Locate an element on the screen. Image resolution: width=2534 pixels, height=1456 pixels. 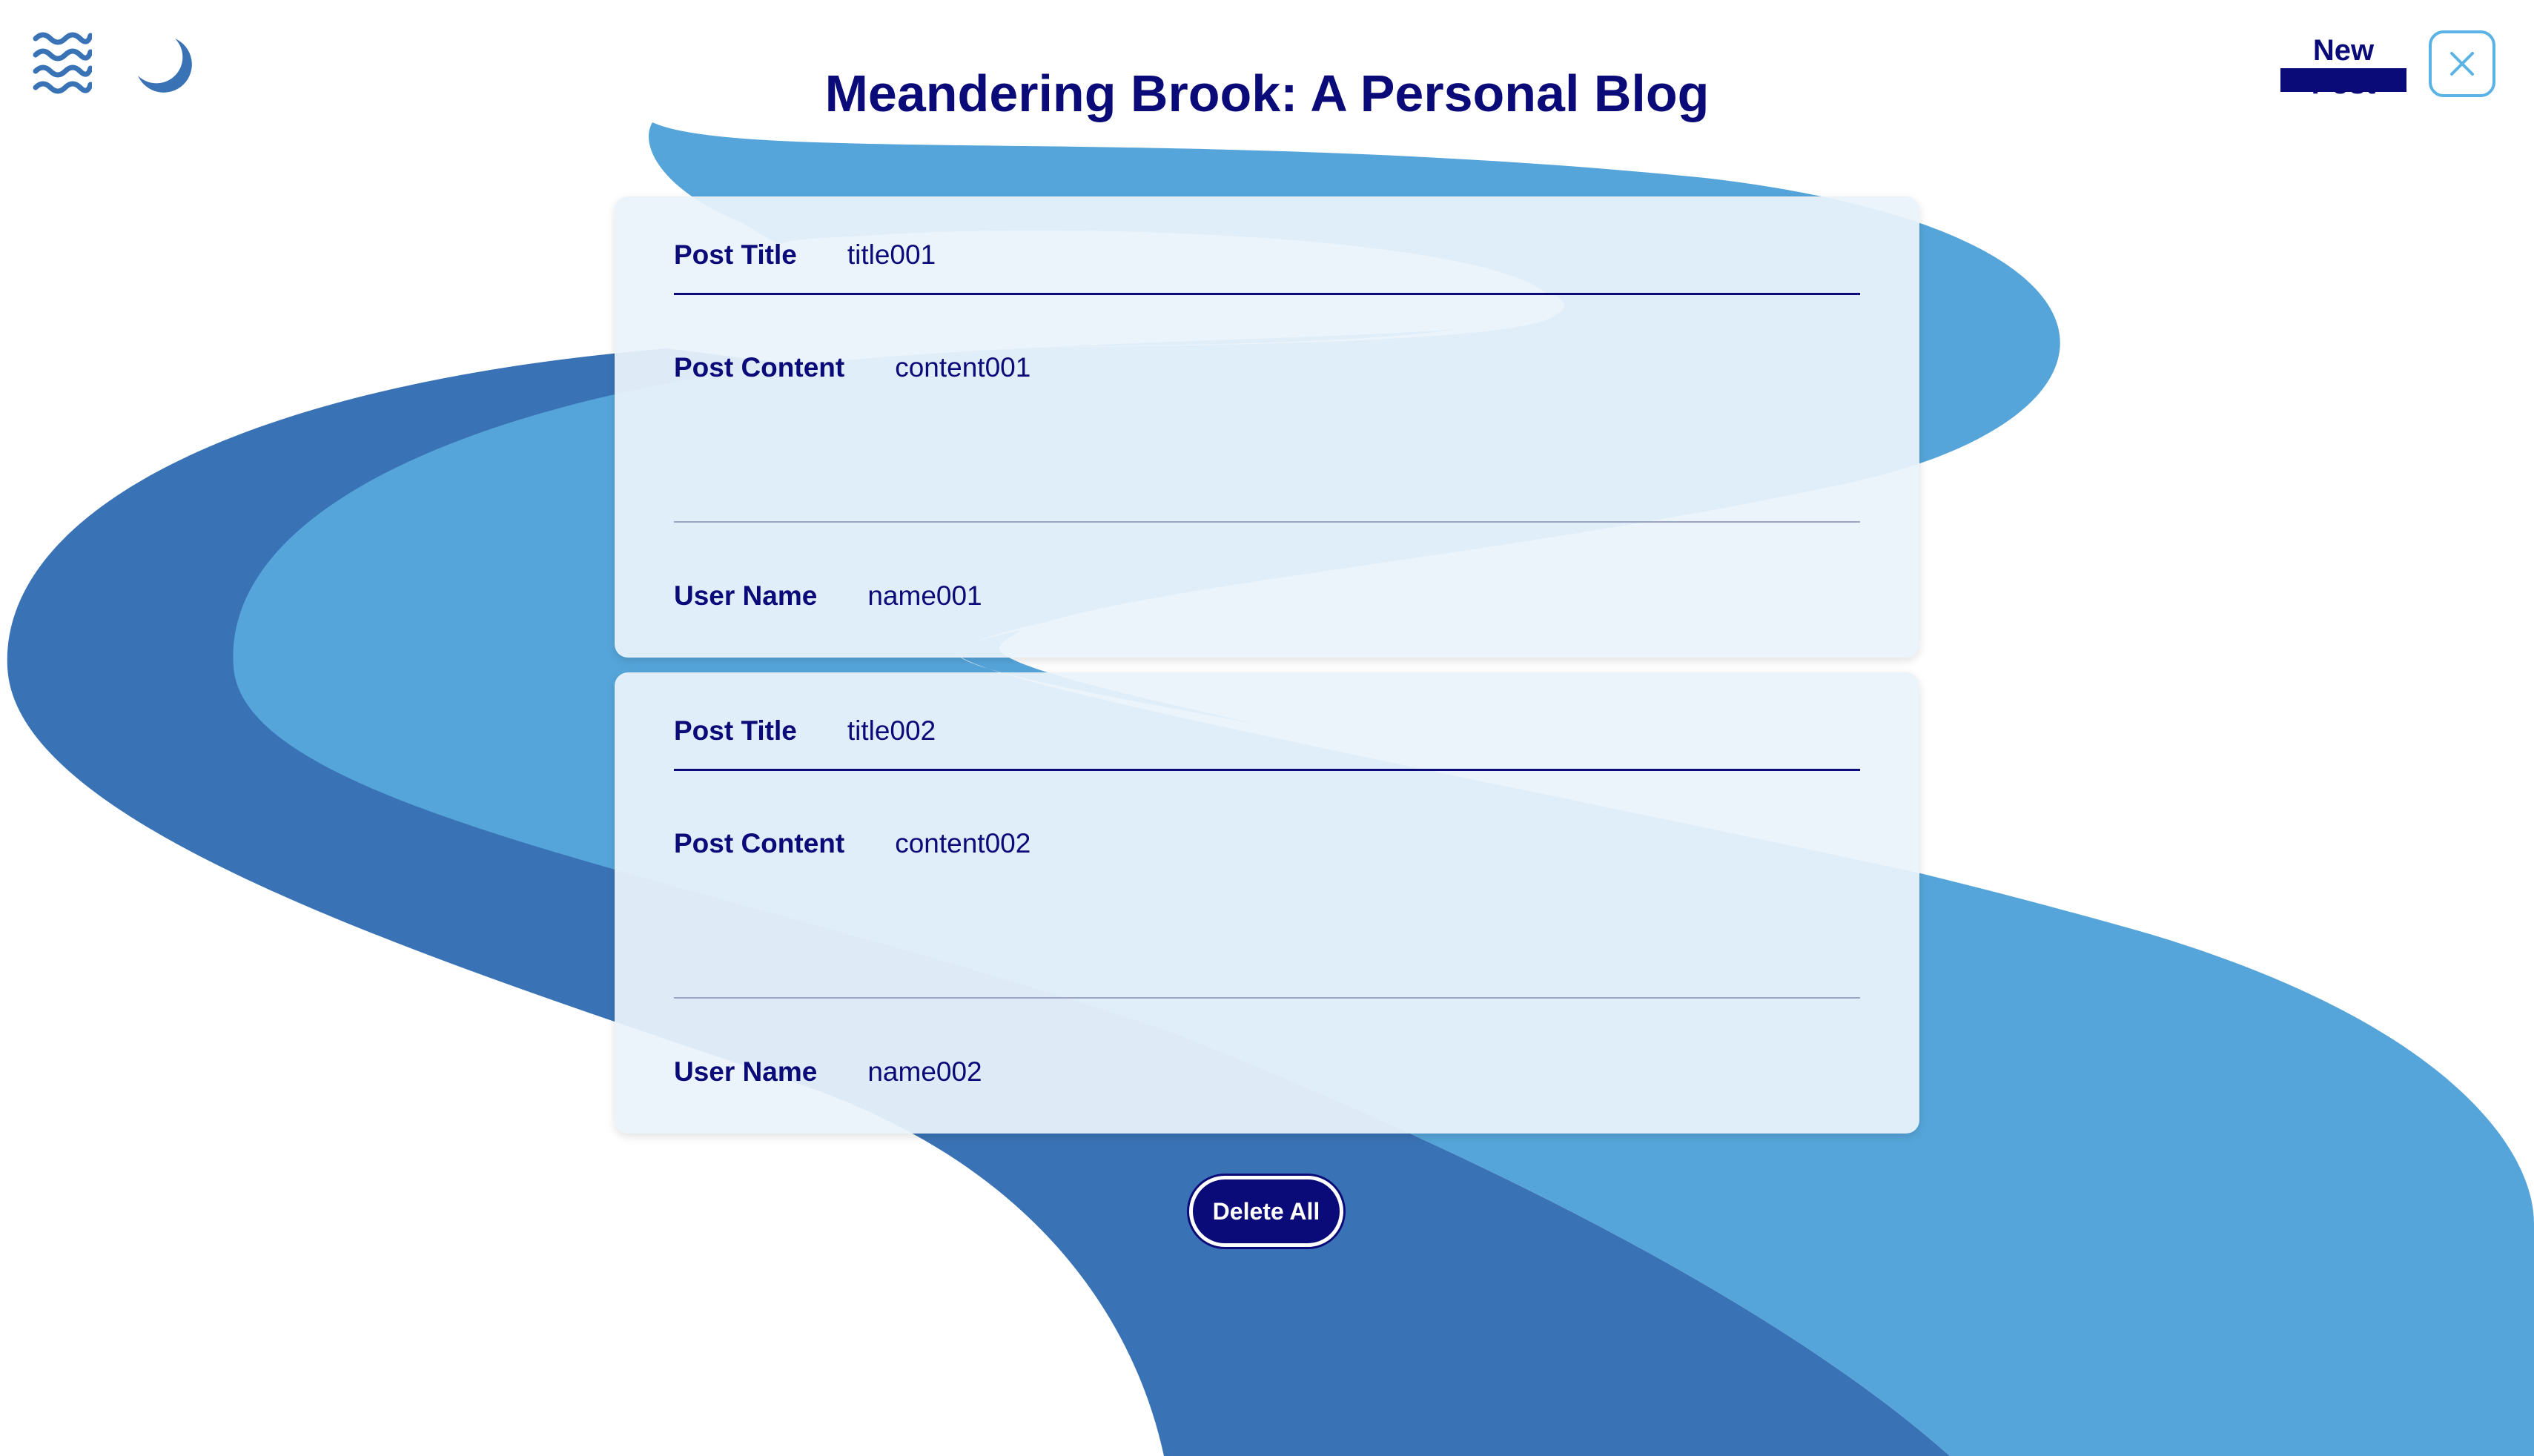
post-title-value: title001 is located at coordinates (892, 255).